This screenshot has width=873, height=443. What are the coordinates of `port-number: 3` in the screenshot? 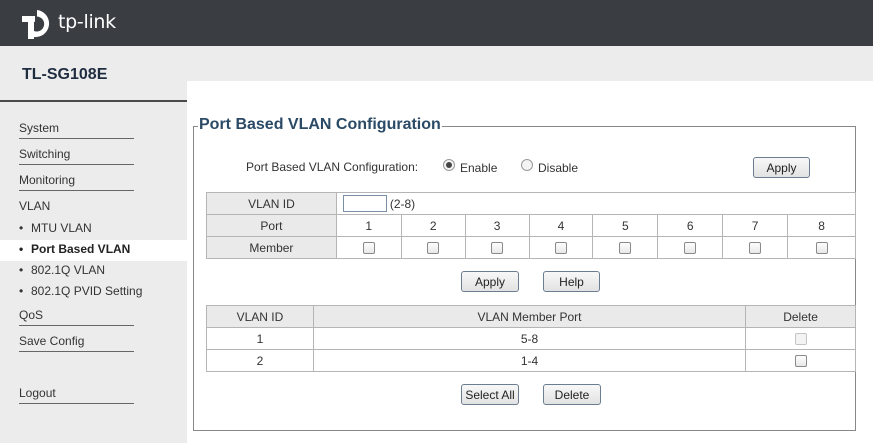 It's located at (497, 225).